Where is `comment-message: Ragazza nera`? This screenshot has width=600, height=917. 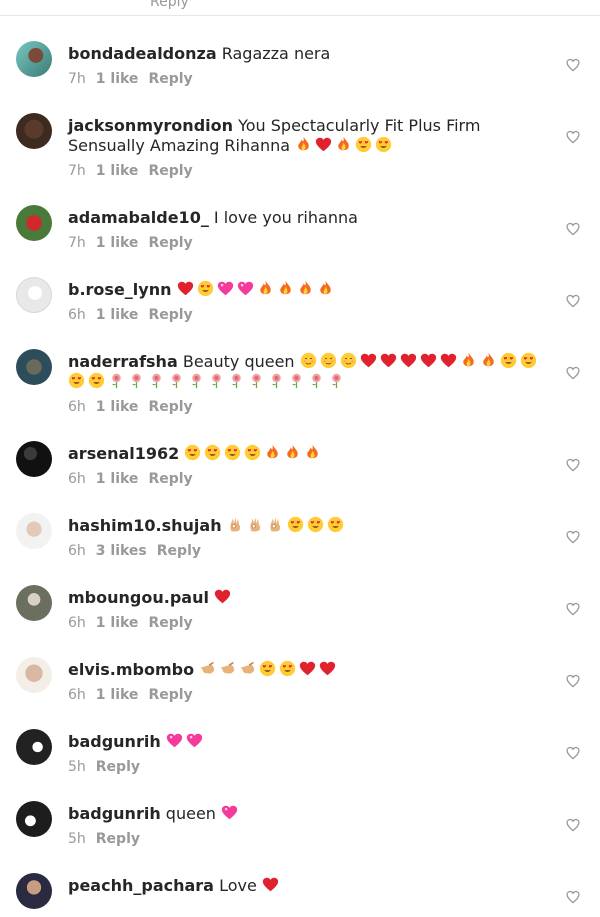 comment-message: Ragazza nera is located at coordinates (276, 53).